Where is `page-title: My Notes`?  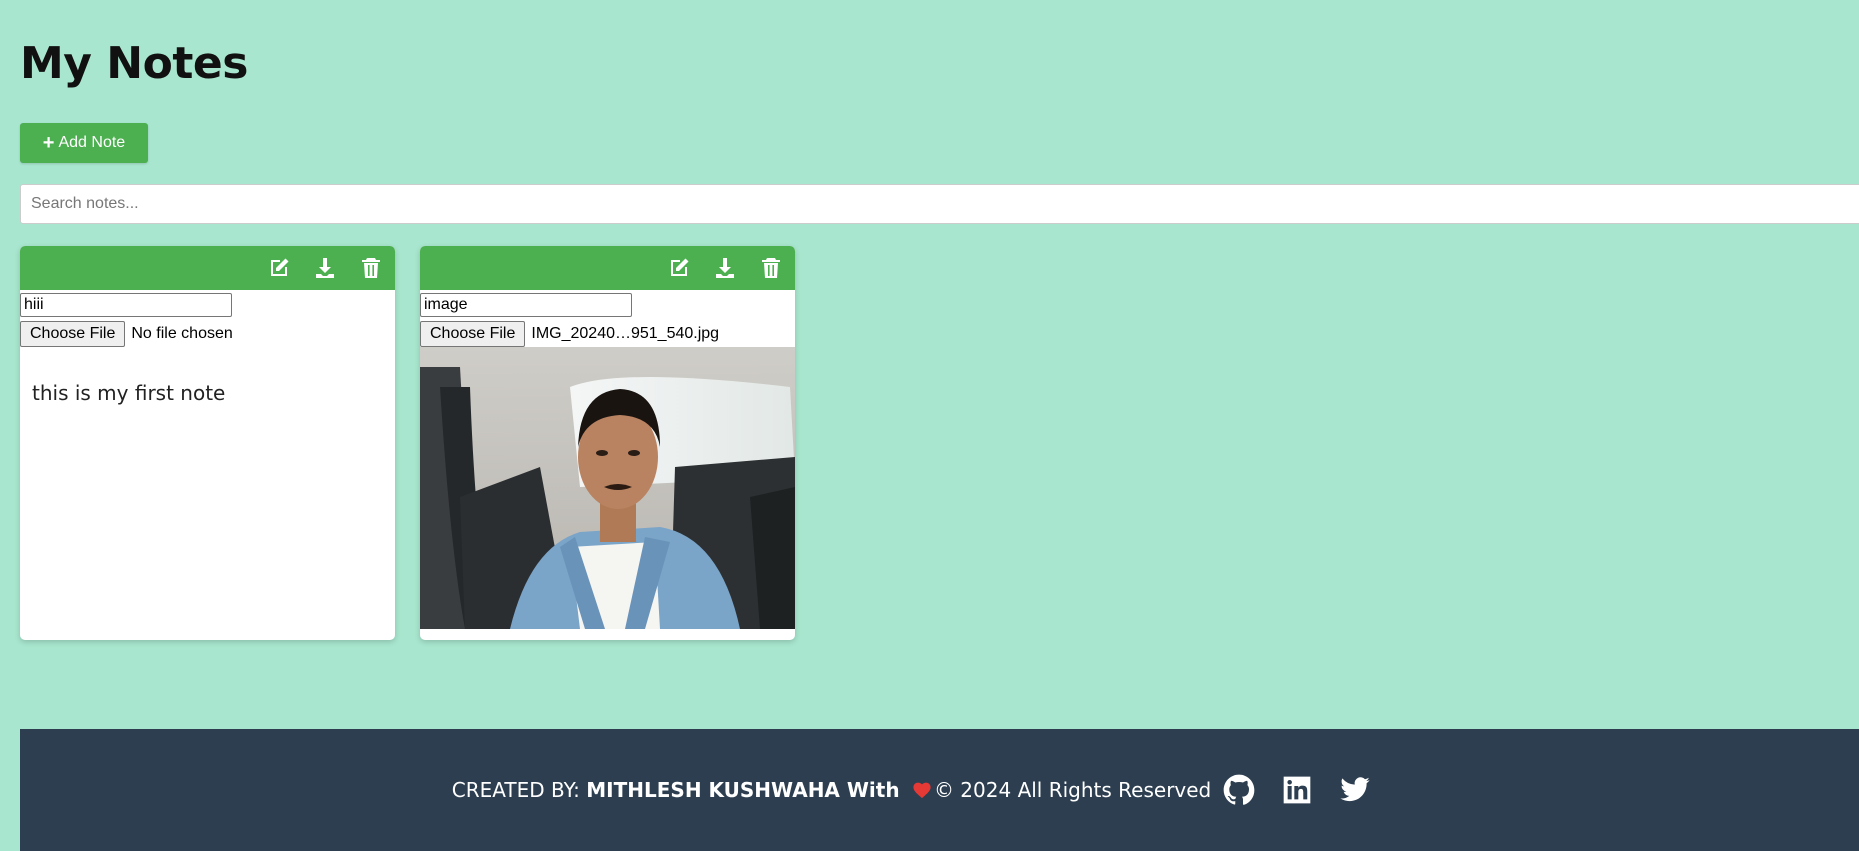
page-title: My Notes is located at coordinates (134, 63).